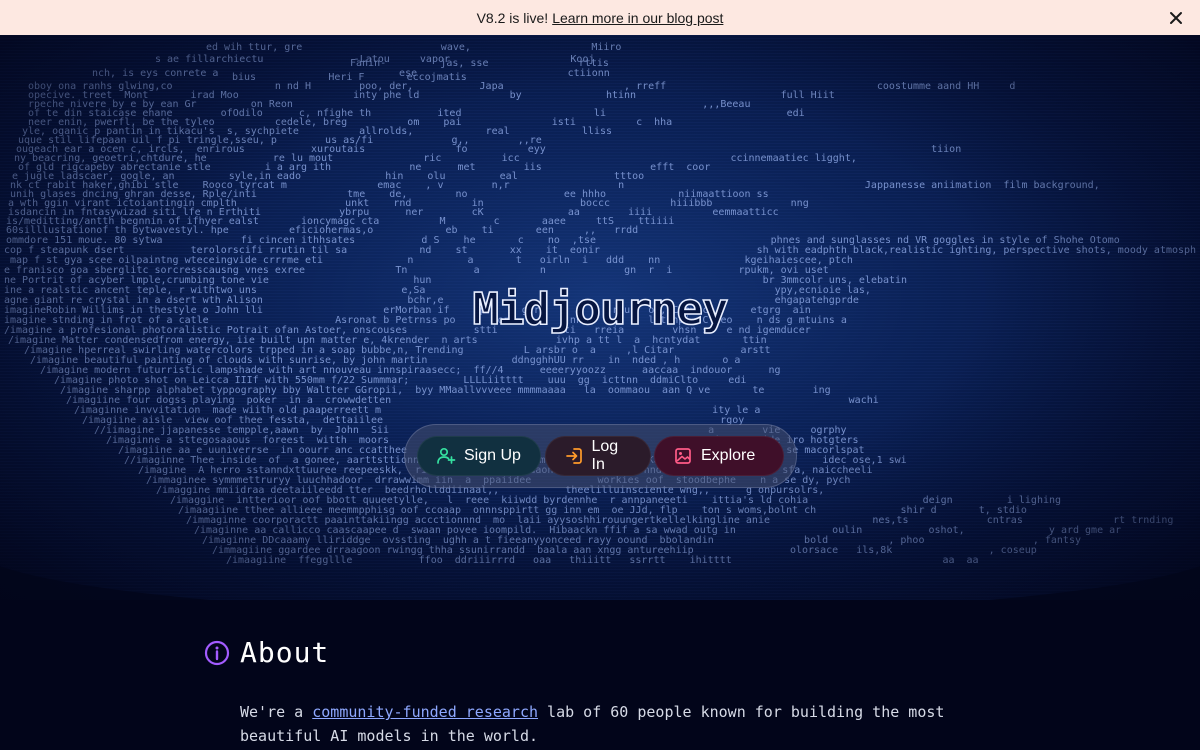  I want to click on close-icon, so click(1176, 18).